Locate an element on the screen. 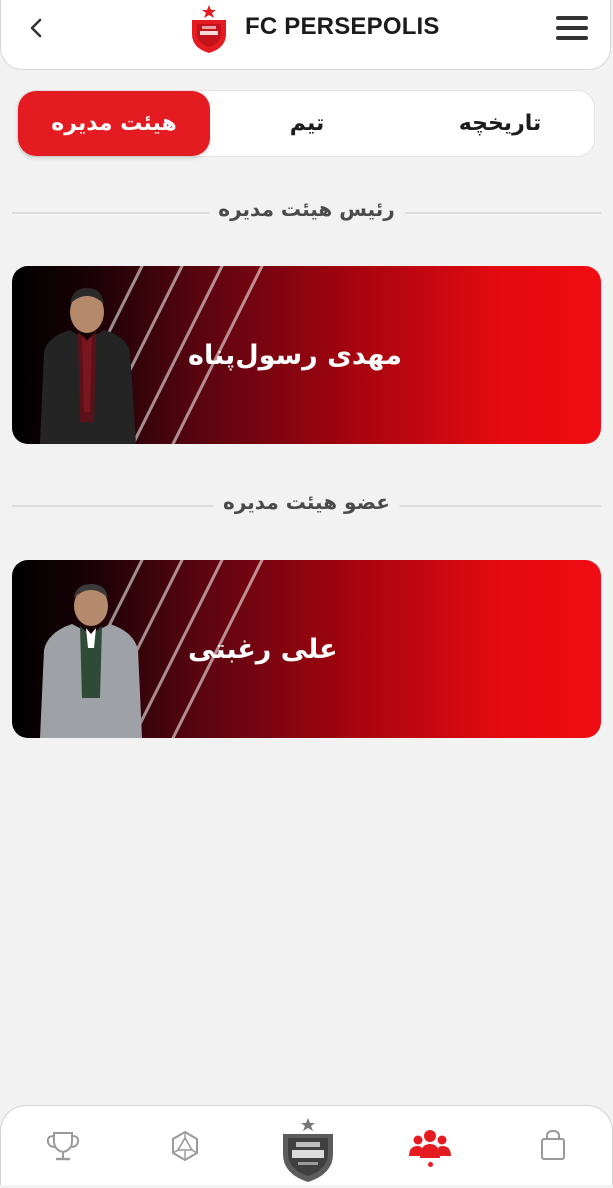 Image resolution: width=613 pixels, height=1188 pixels. bottom-navigation is located at coordinates (306, 1145).